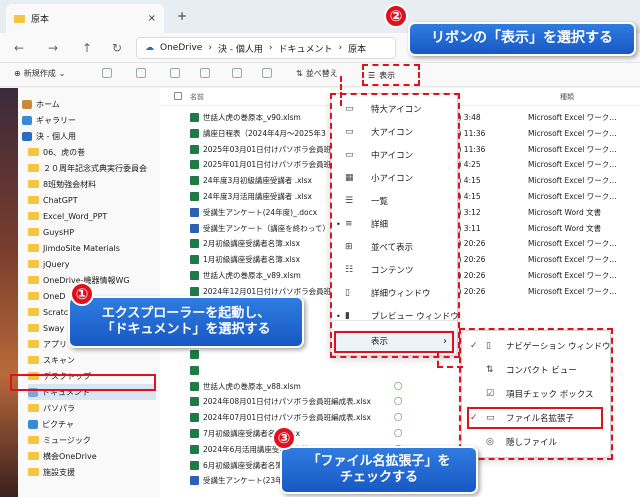 The height and width of the screenshot is (497, 640). Describe the element at coordinates (19, 48) in the screenshot. I see `back-button: ←` at that location.